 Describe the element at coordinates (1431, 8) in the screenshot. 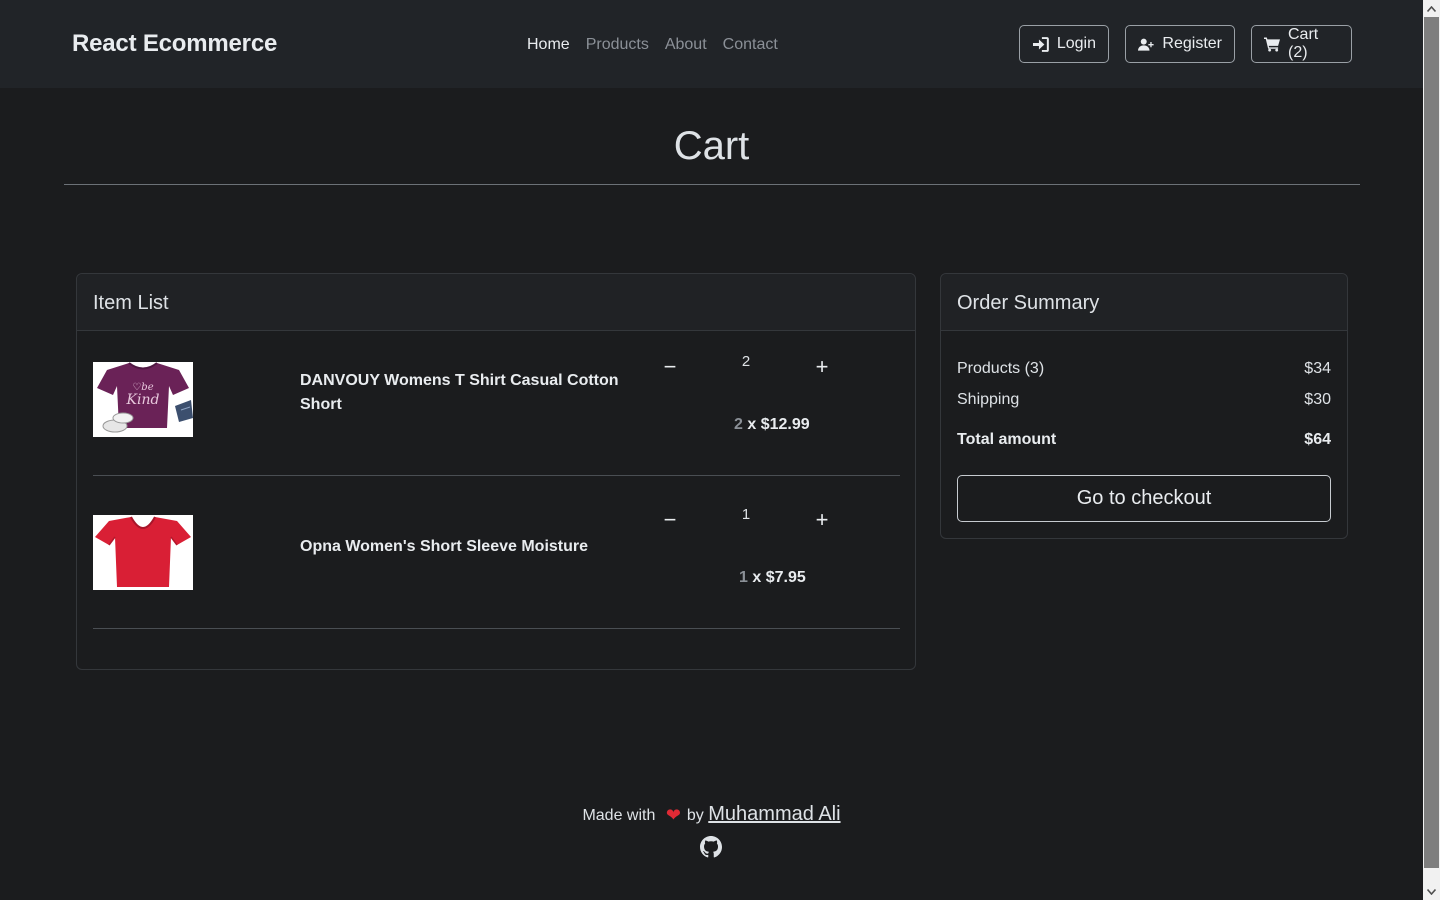

I see `scroll-up-icon` at that location.